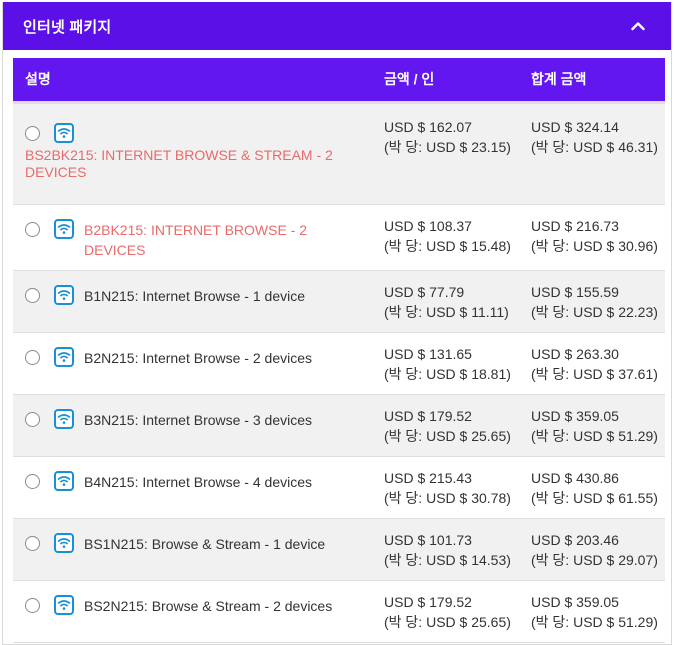 The image size is (674, 645). I want to click on table-header-row: 설명 금액 / 인 합계 금액, so click(339, 81).